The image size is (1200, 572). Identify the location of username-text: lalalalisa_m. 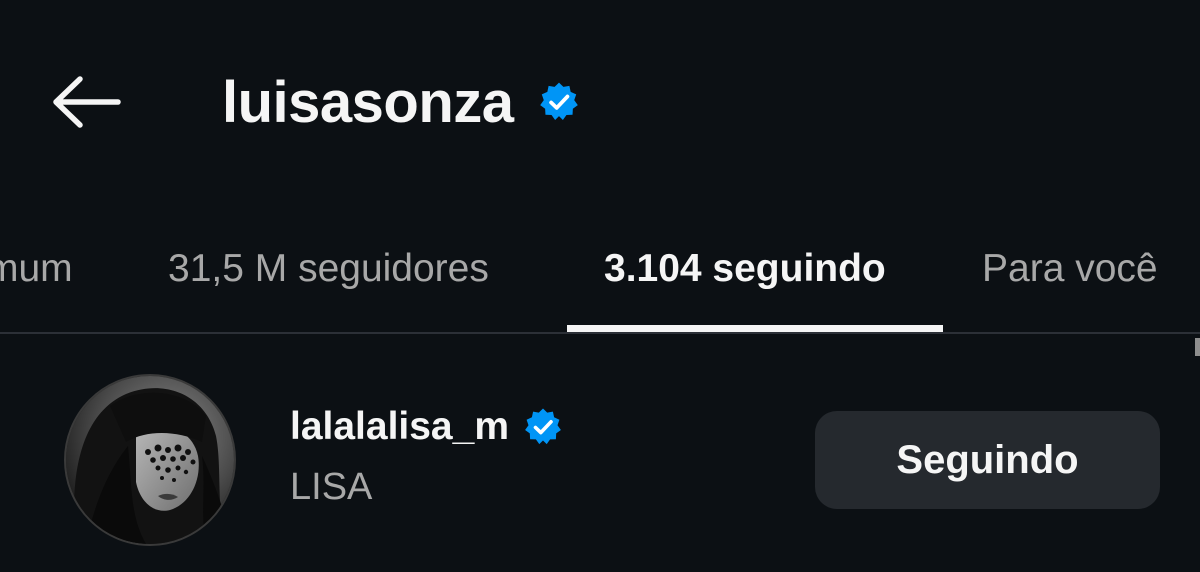
(399, 426).